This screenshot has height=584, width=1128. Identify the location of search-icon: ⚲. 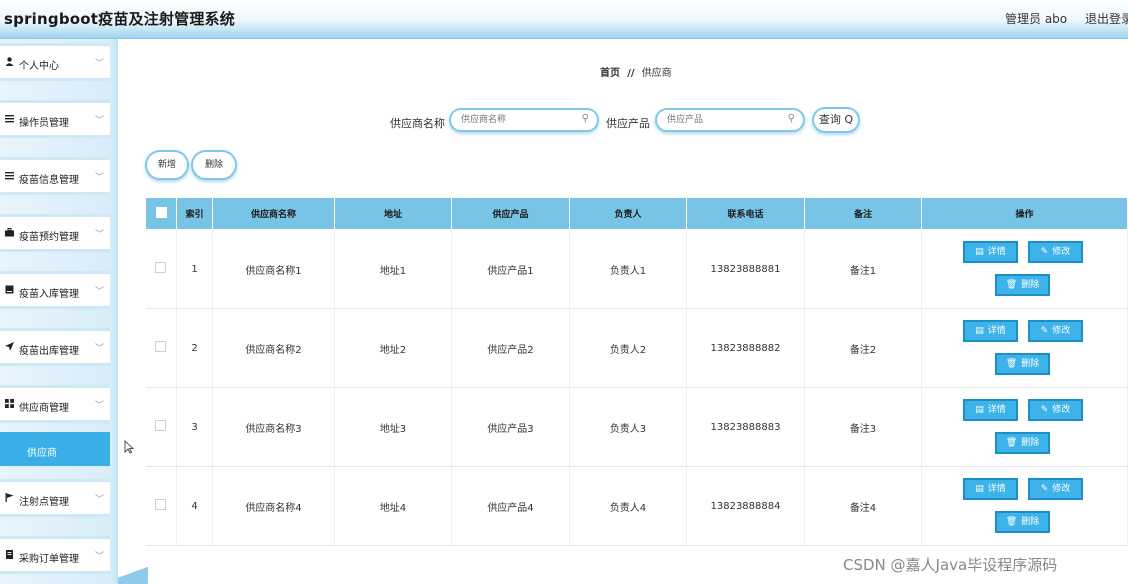
(791, 118).